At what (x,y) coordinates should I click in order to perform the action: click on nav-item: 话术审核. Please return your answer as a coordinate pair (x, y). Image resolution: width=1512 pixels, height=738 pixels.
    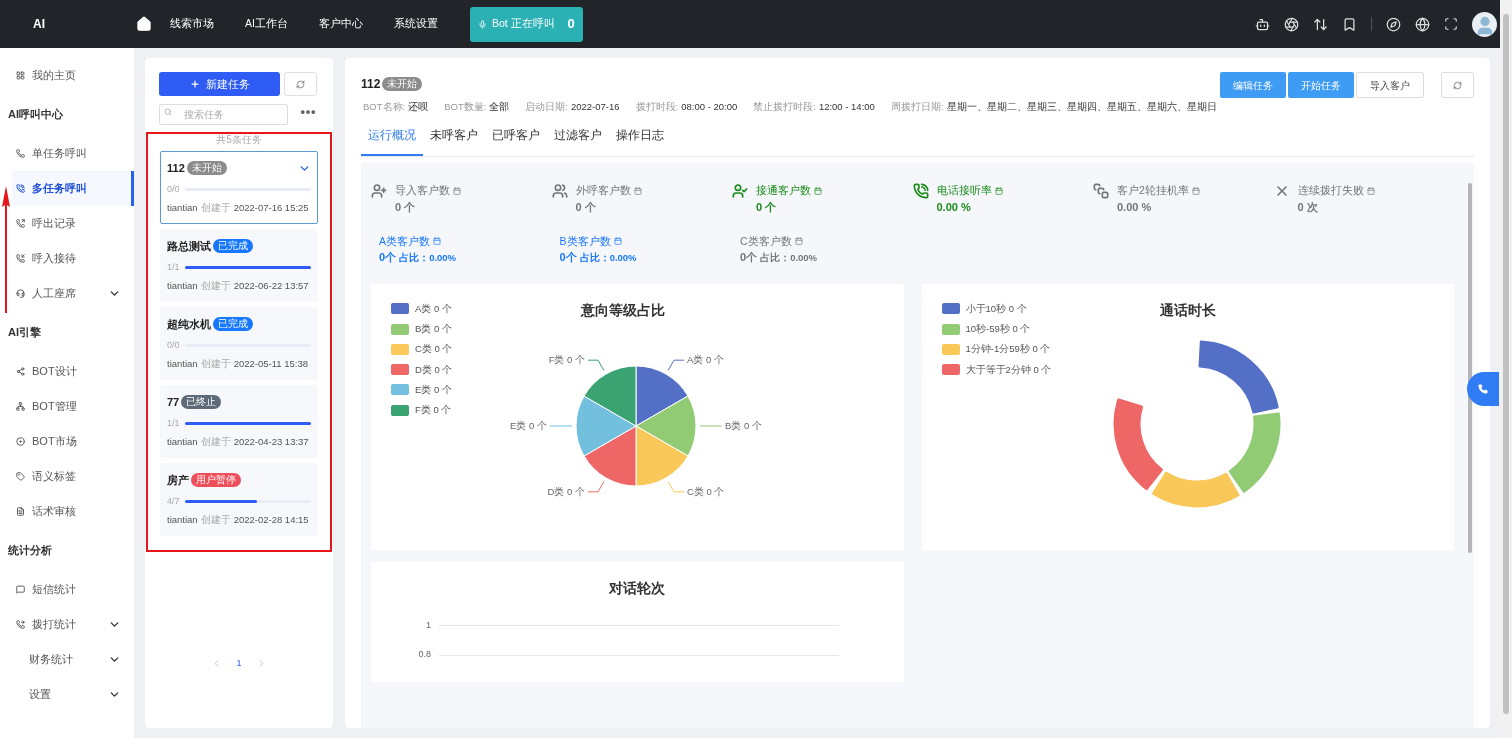
    Looking at the image, I should click on (73, 511).